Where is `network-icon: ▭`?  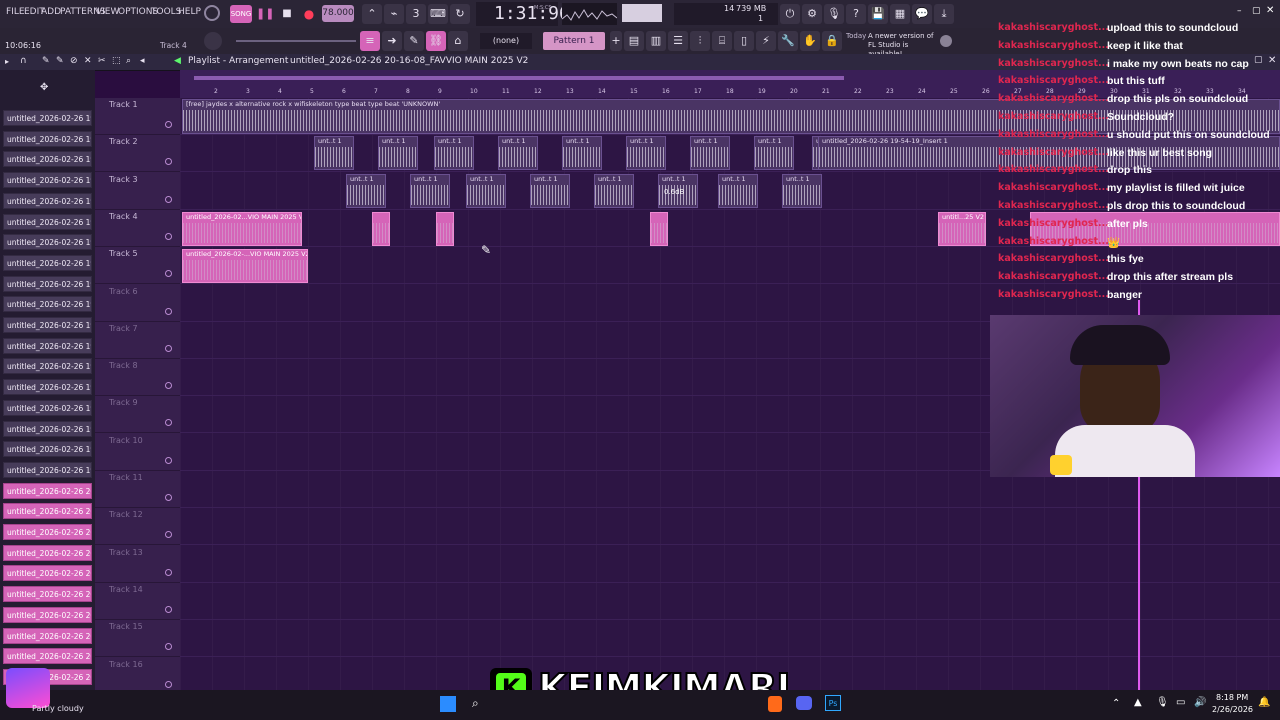 network-icon: ▭ is located at coordinates (1180, 702).